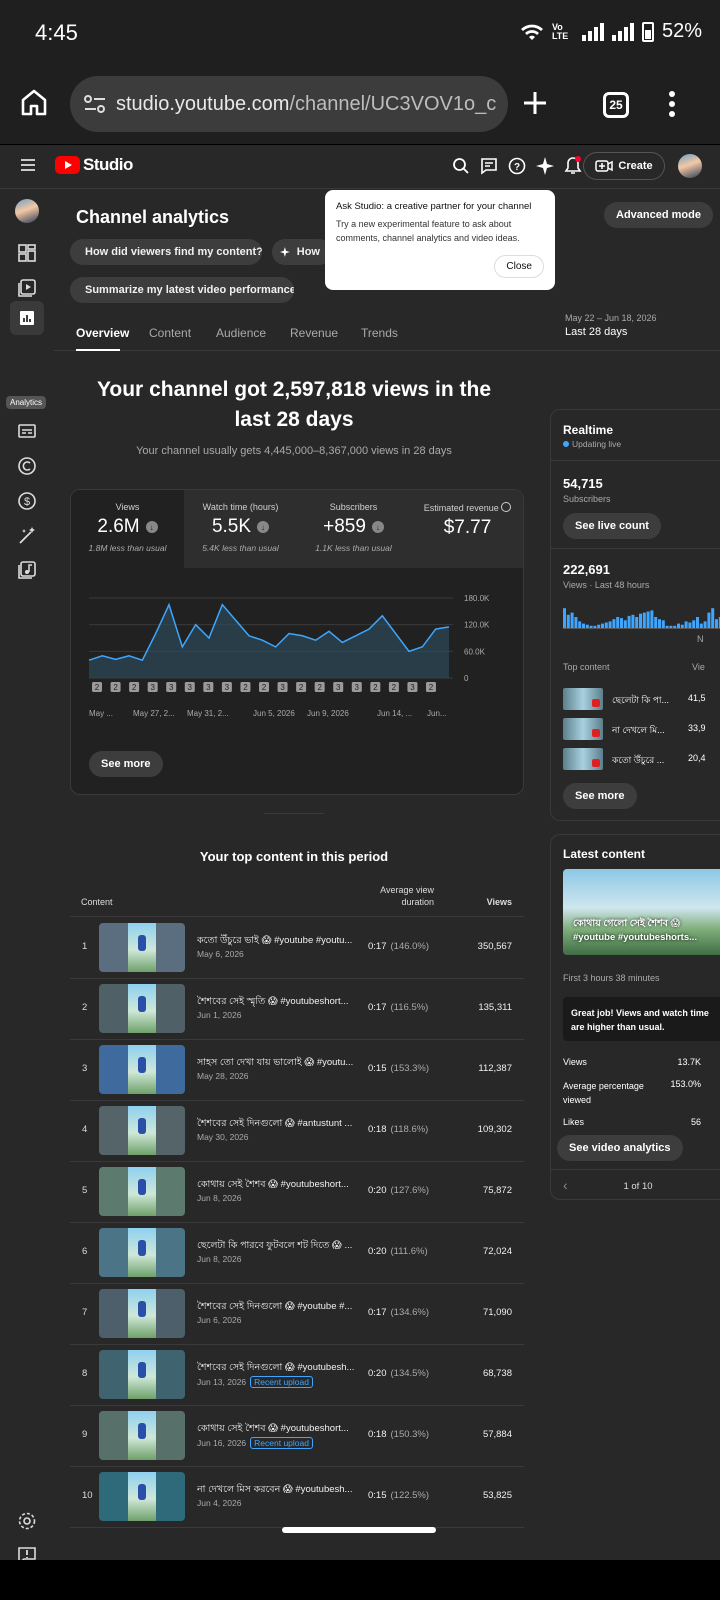 This screenshot has height=1600, width=720. I want to click on prev-arrow-icon: ‹, so click(565, 1185).